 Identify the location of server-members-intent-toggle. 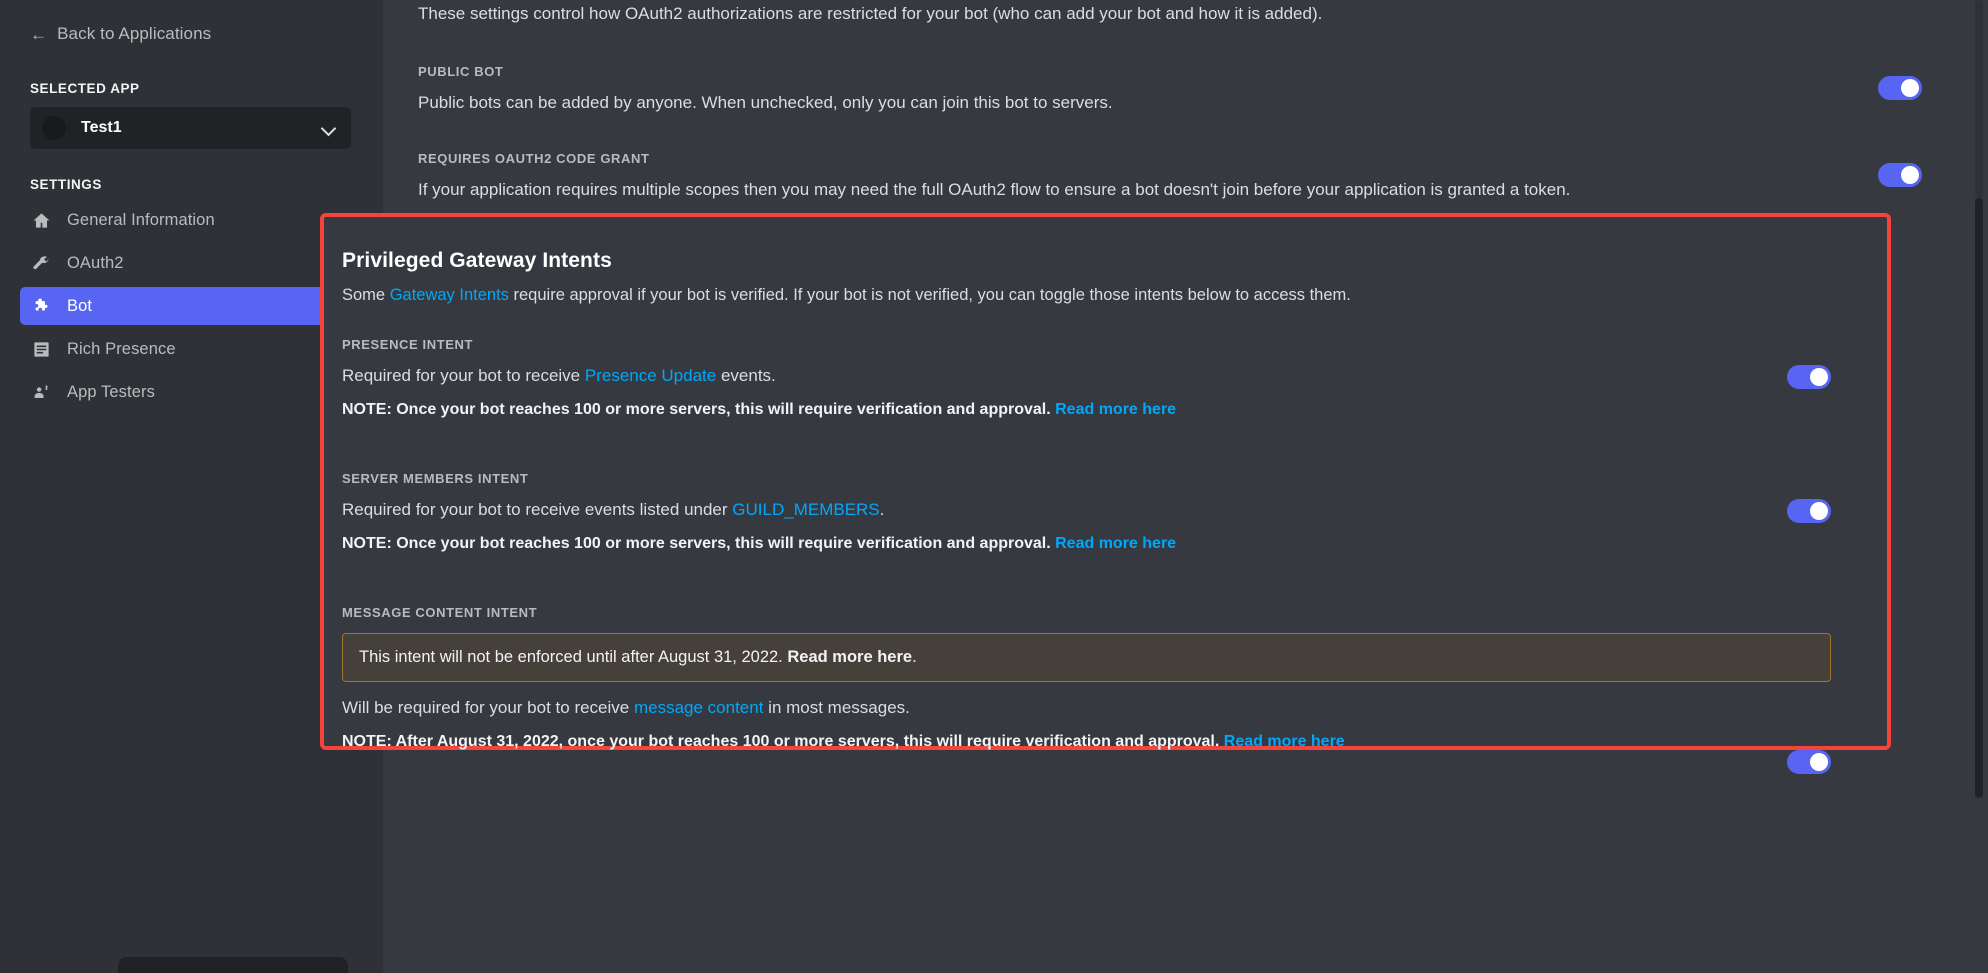
(1809, 511).